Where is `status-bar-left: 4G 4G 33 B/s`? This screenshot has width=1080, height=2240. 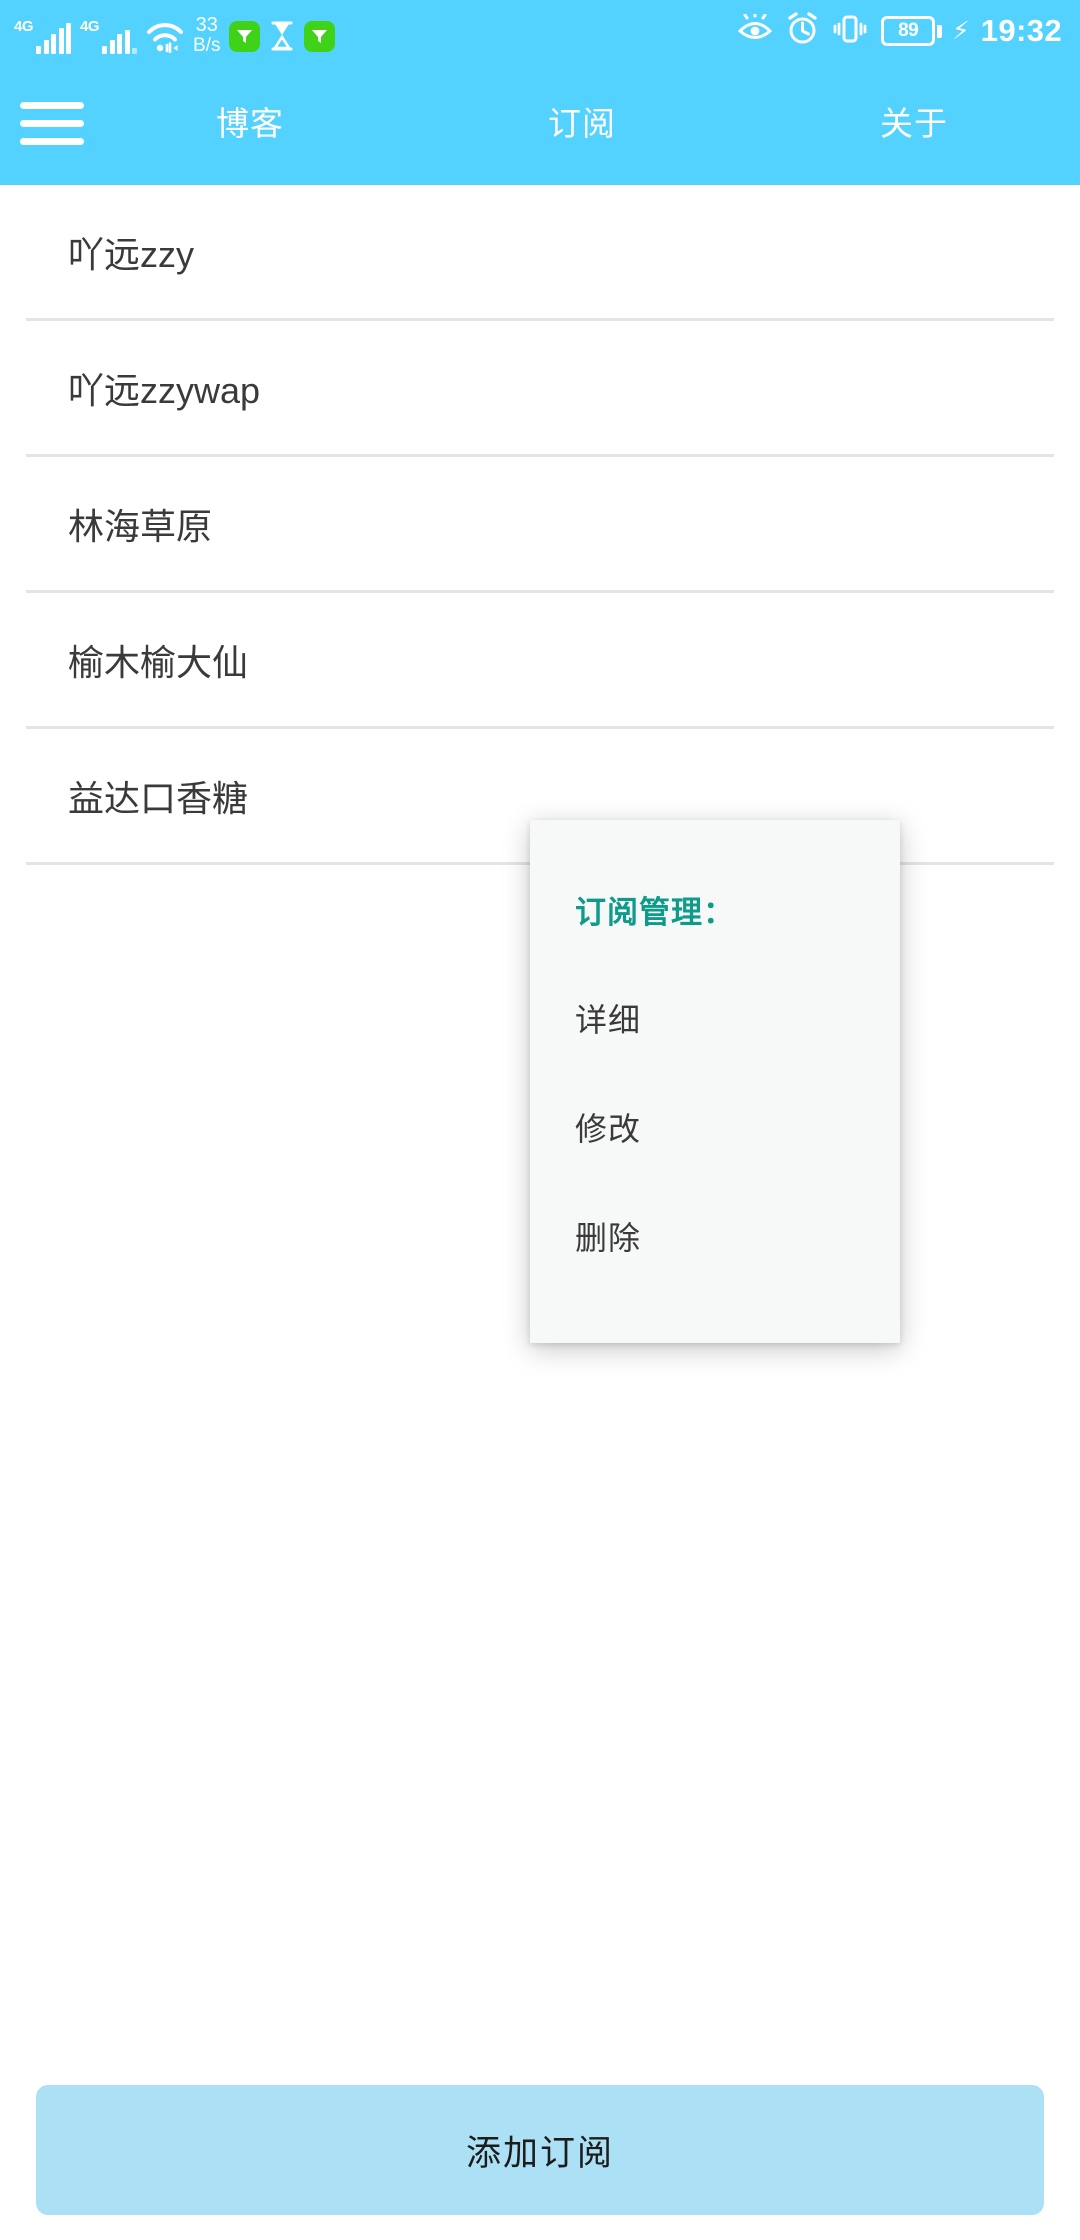
status-bar-left: 4G 4G 33 B/s is located at coordinates (175, 31).